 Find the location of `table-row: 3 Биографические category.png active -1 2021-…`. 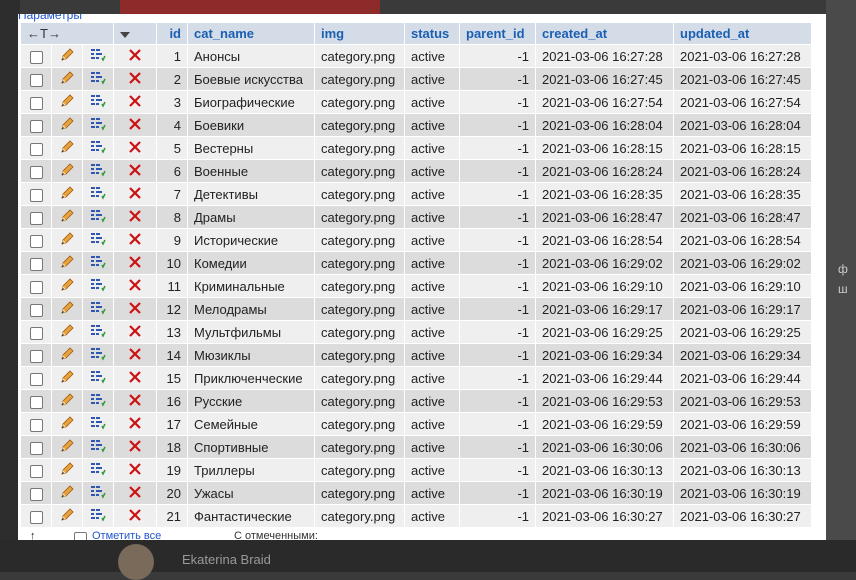

table-row: 3 Биографические category.png active -1 2021-… is located at coordinates (416, 102).